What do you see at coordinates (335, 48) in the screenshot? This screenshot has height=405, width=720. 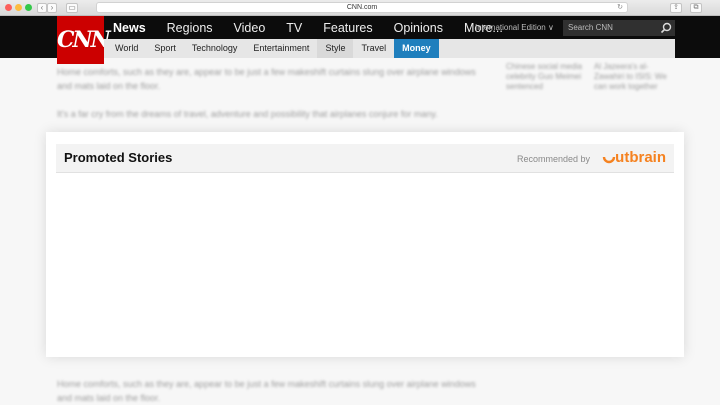 I see `section-item-style: Style` at bounding box center [335, 48].